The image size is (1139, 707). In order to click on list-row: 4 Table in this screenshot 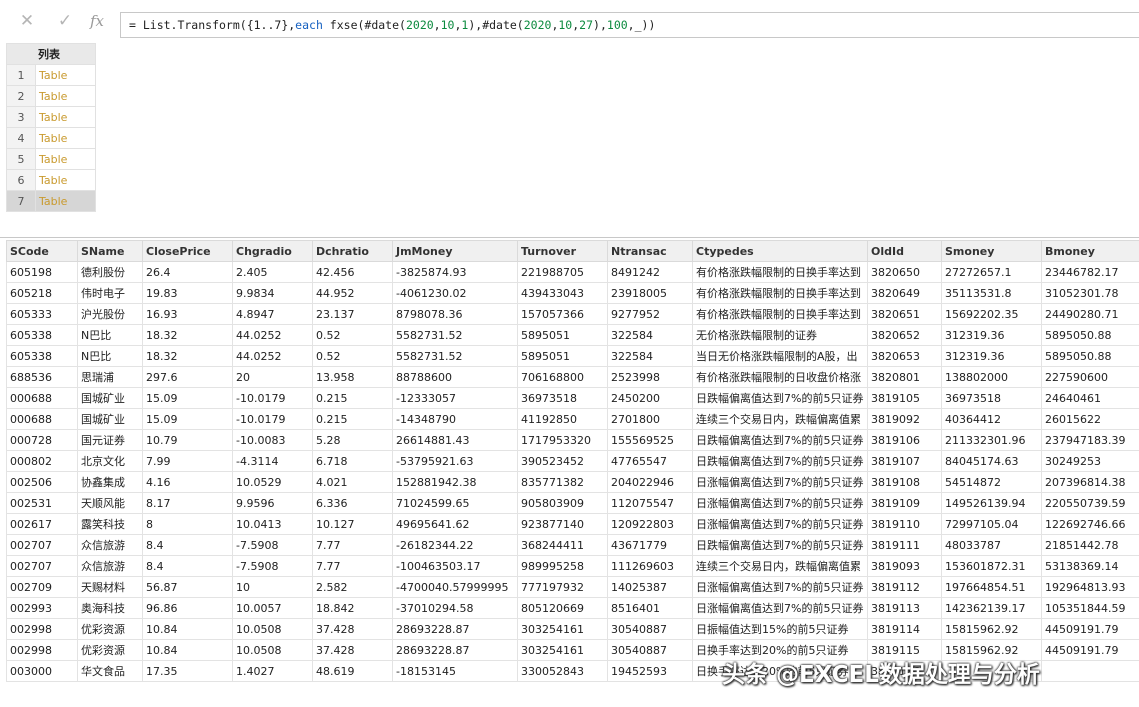, I will do `click(51, 138)`.